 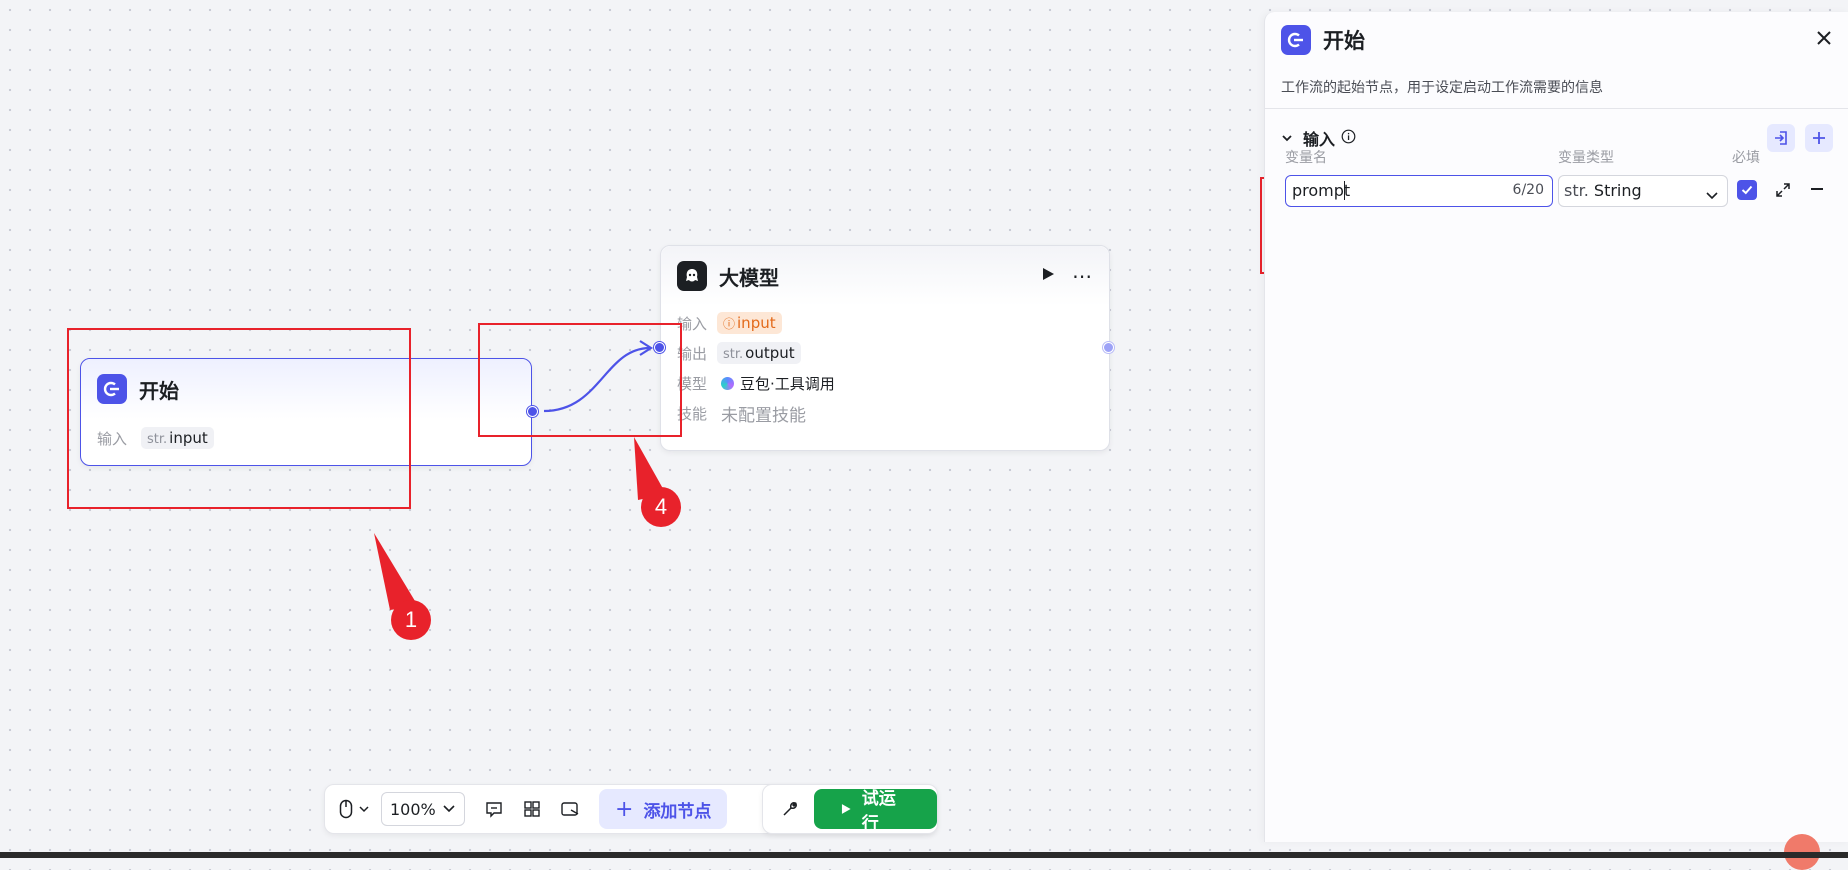 I want to click on plus-icon: +, so click(x=624, y=809).